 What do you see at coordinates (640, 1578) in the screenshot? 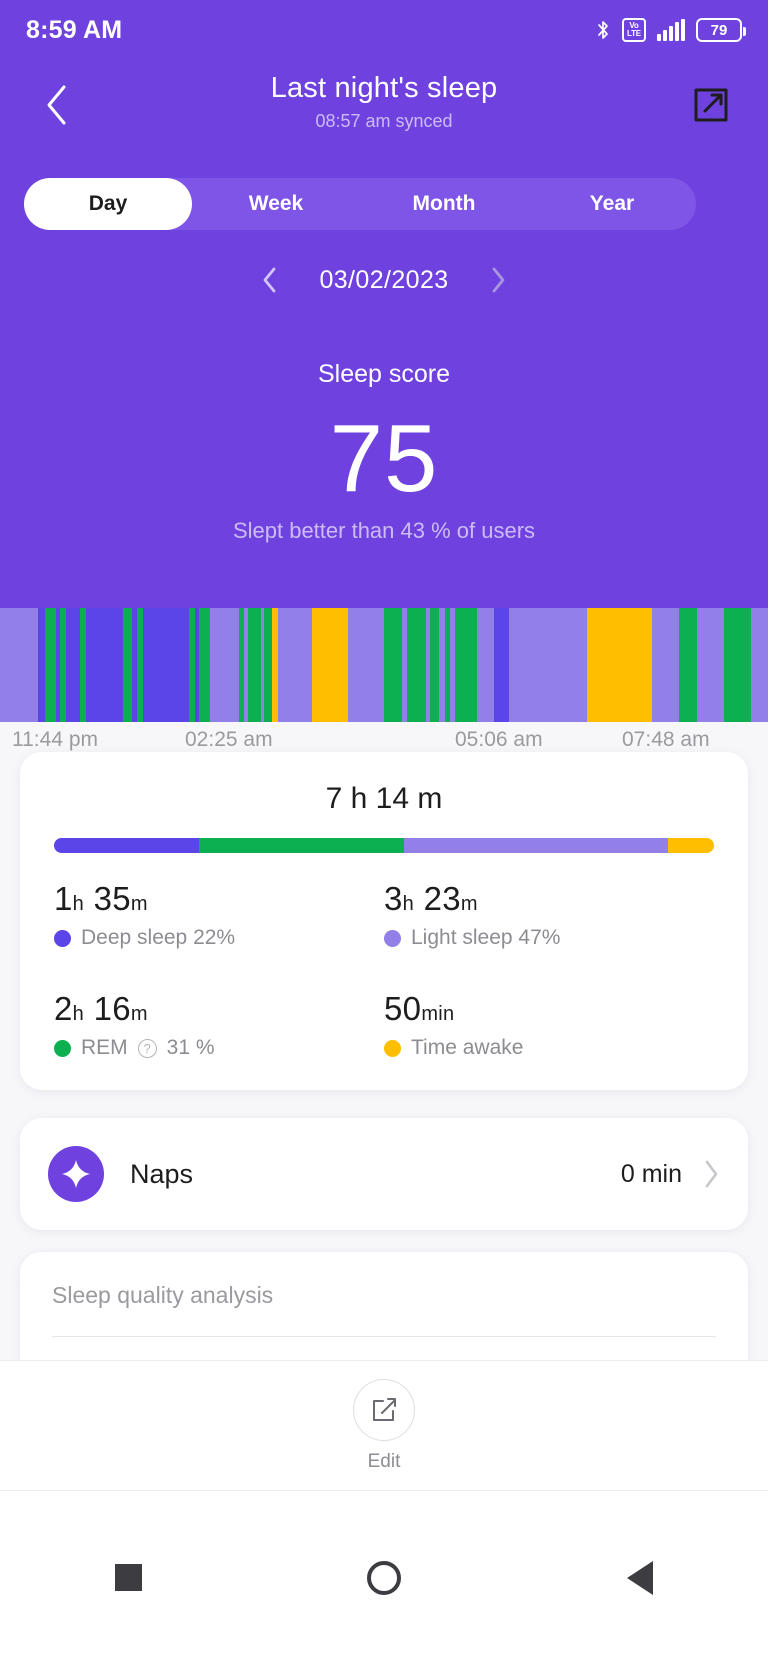
I see `back-button-nav` at bounding box center [640, 1578].